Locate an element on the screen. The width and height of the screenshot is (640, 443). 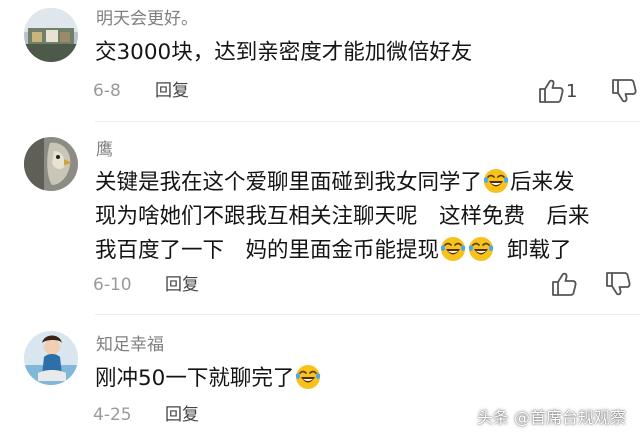
watermark: 头条 @首席台规观察 is located at coordinates (551, 417).